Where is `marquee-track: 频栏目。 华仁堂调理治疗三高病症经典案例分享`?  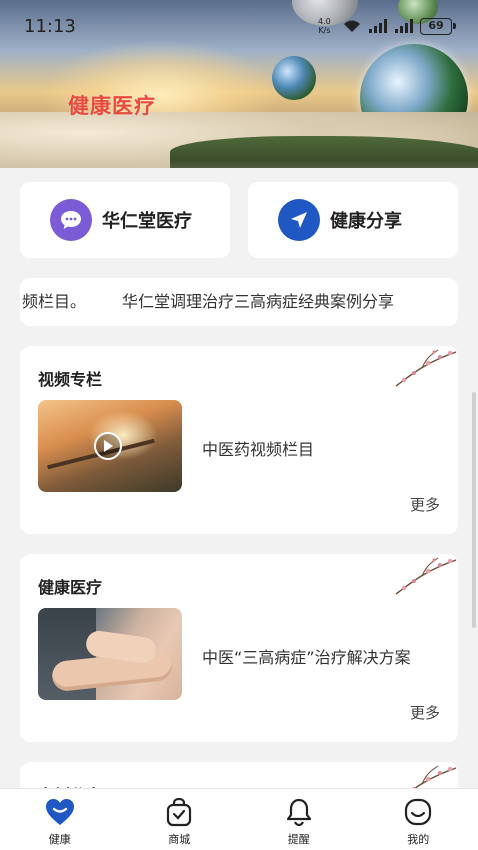
marquee-track: 频栏目。 华仁堂调理治疗三高病症经典案例分享 is located at coordinates (225, 302).